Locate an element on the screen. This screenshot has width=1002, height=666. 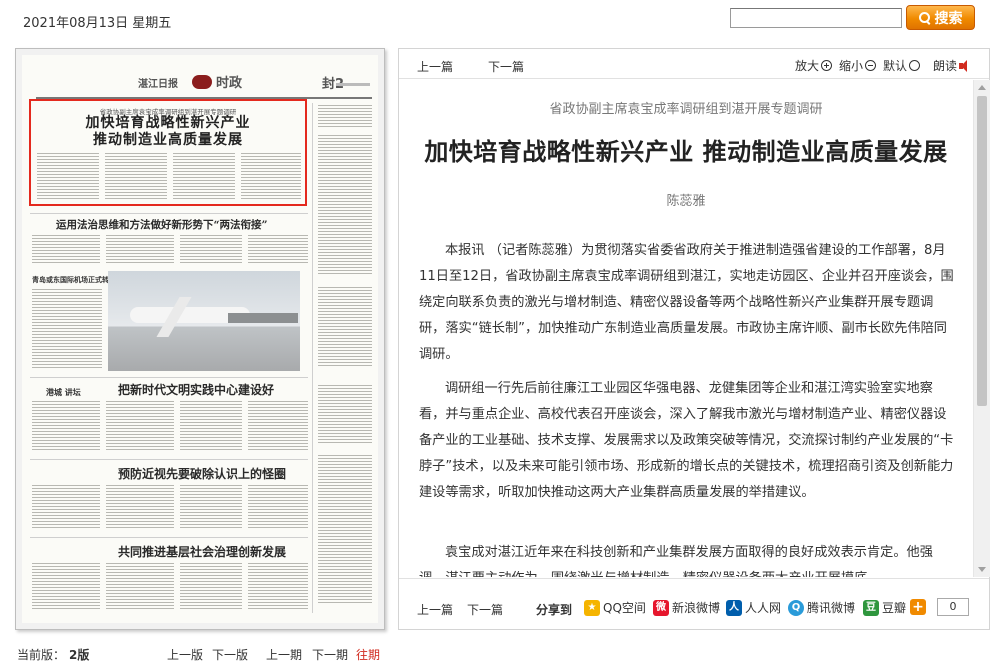
next-page-link: 下一版 is located at coordinates (230, 654).